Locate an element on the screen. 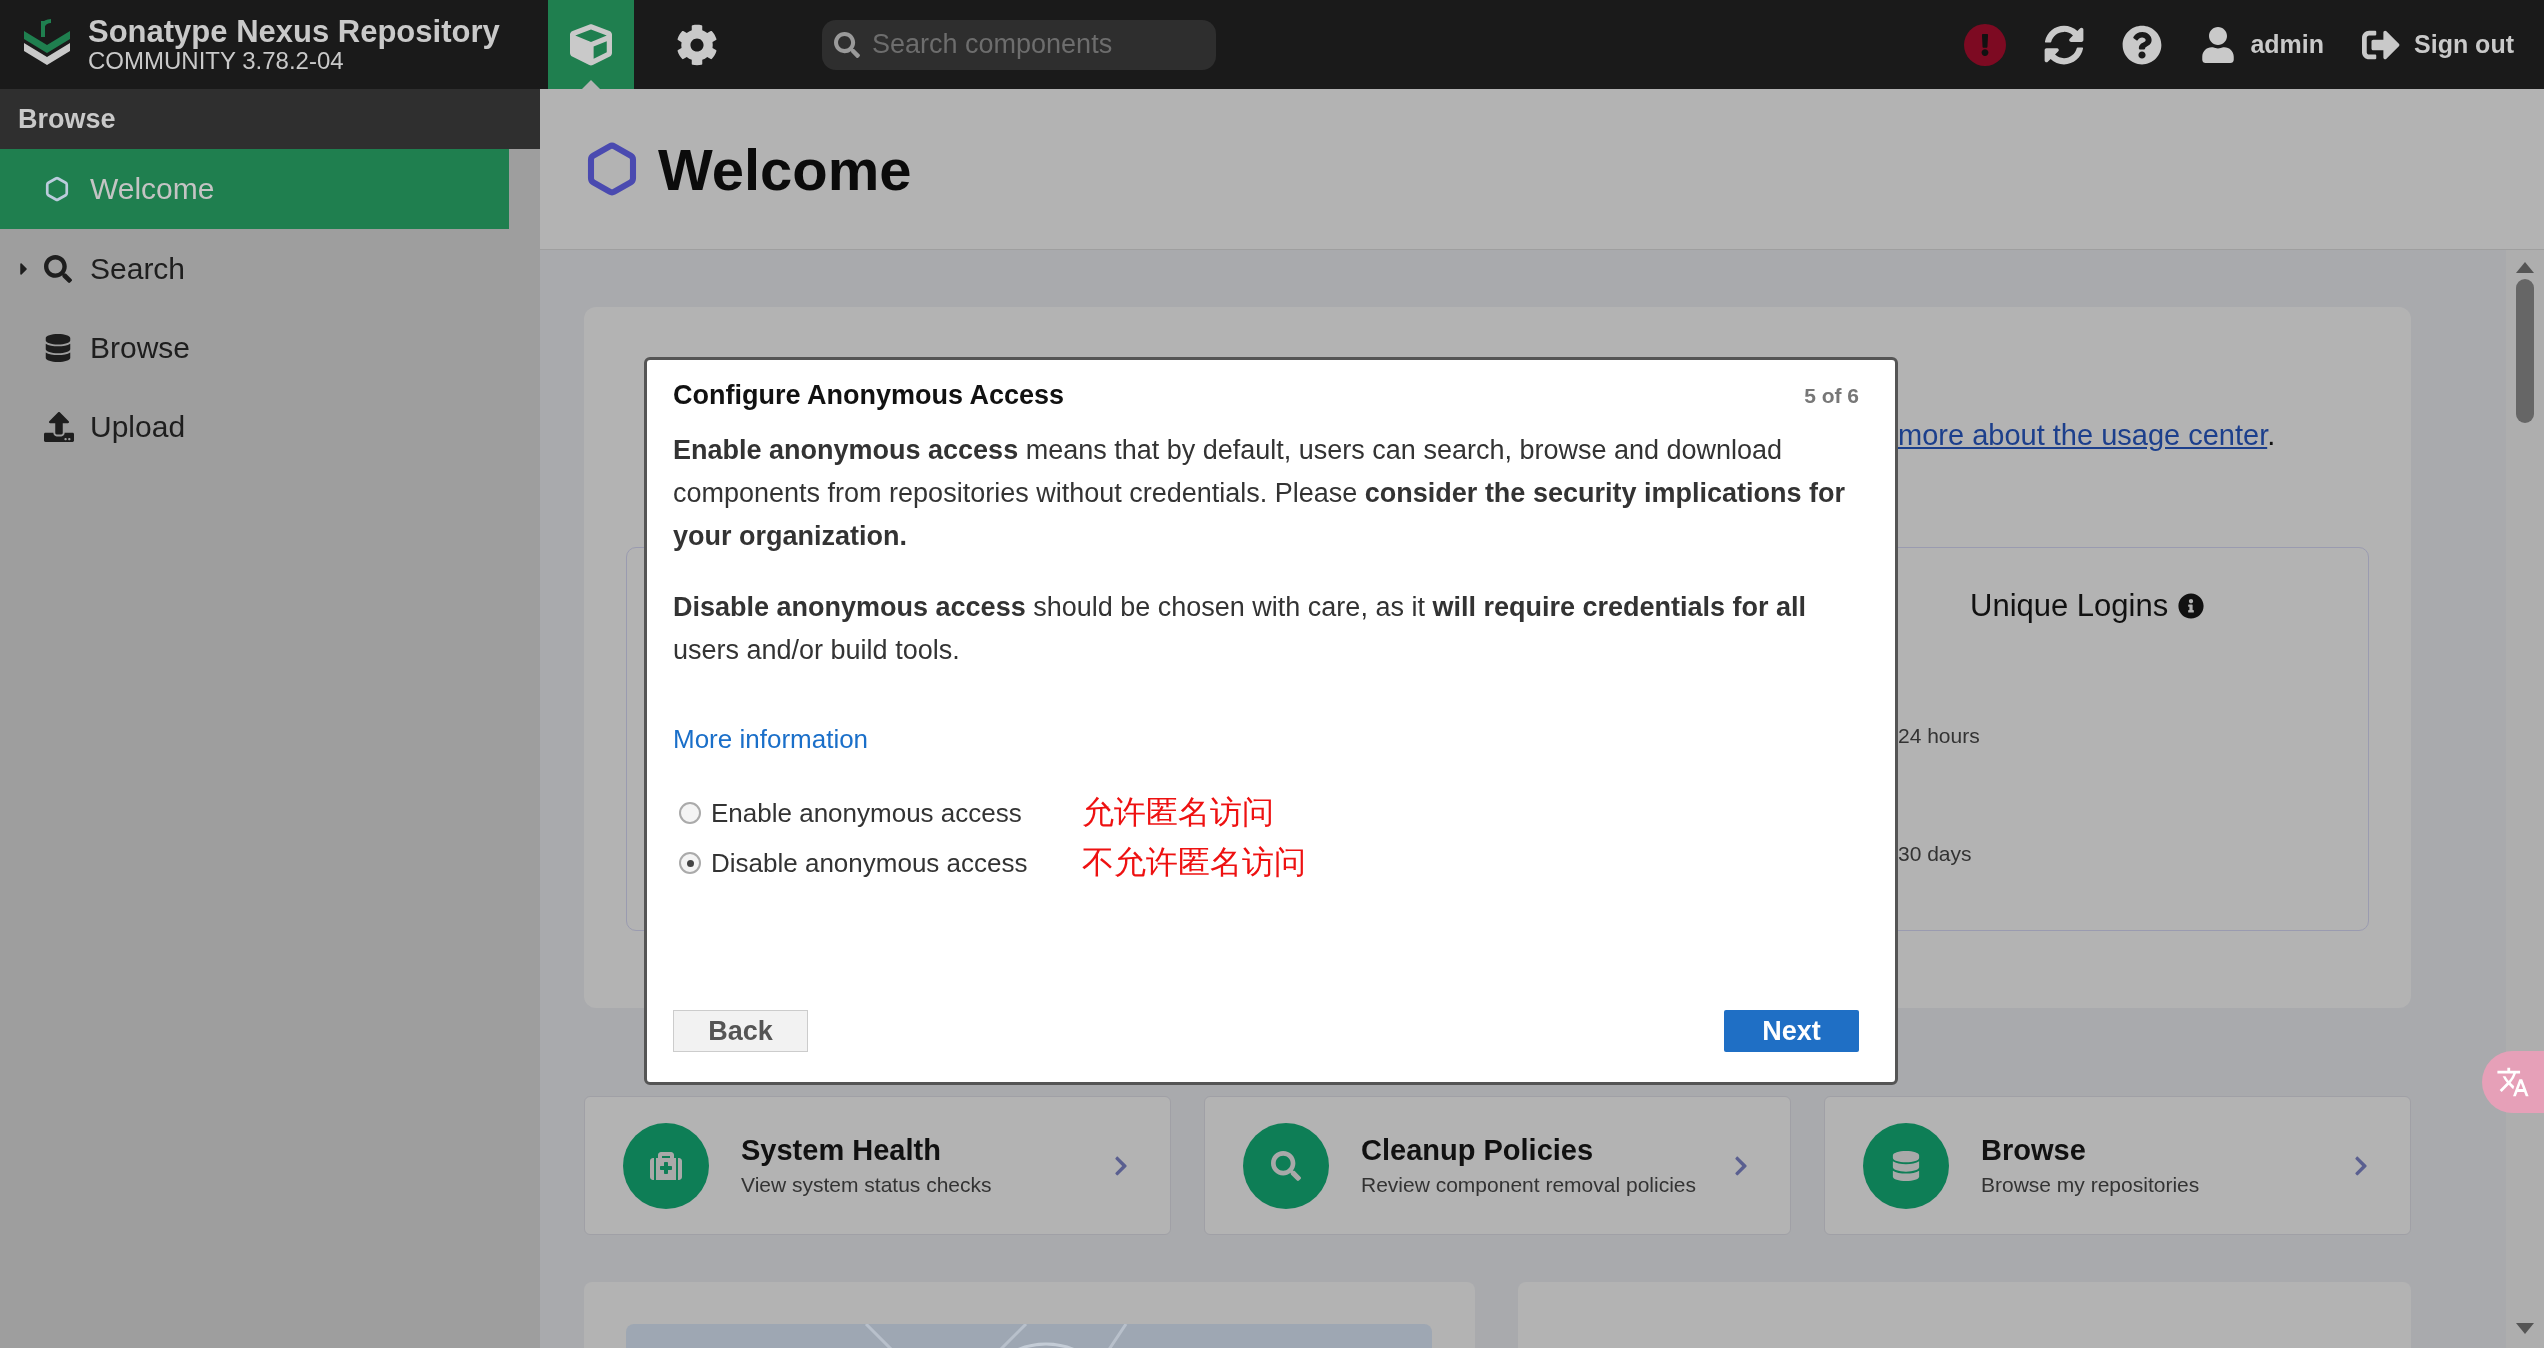 This screenshot has width=2544, height=1348. user-icon is located at coordinates (2218, 44).